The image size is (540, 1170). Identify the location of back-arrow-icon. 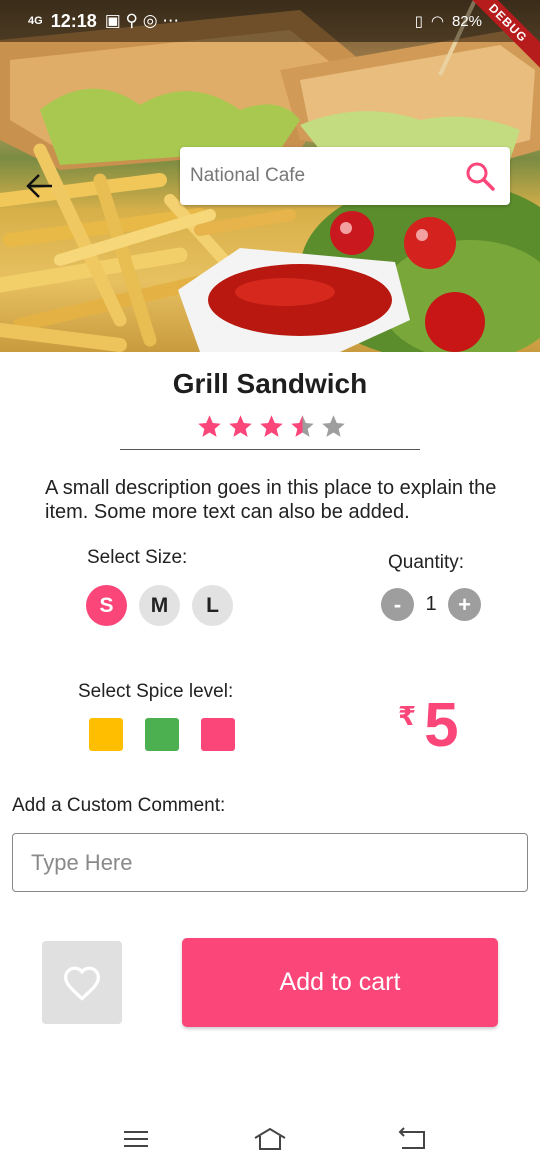
(40, 186).